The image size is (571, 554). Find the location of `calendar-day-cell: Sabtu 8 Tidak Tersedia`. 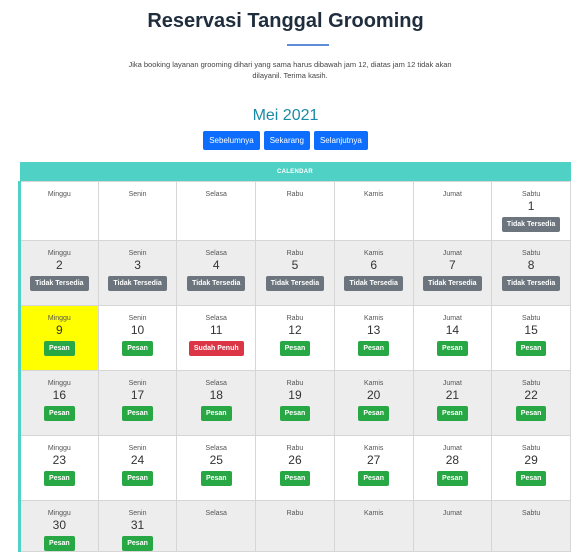

calendar-day-cell: Sabtu 8 Tidak Tersedia is located at coordinates (531, 273).